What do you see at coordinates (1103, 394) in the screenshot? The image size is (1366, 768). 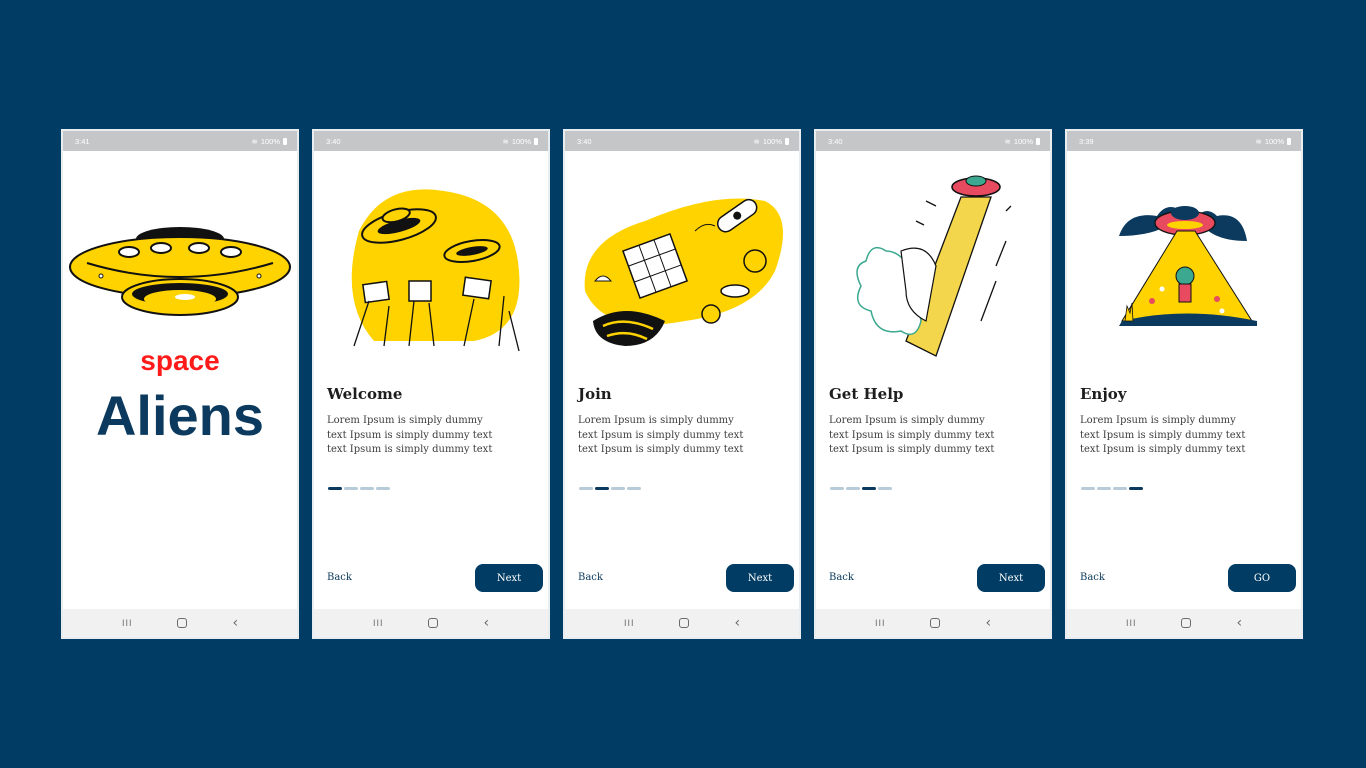 I see `page-title: Enjoy` at bounding box center [1103, 394].